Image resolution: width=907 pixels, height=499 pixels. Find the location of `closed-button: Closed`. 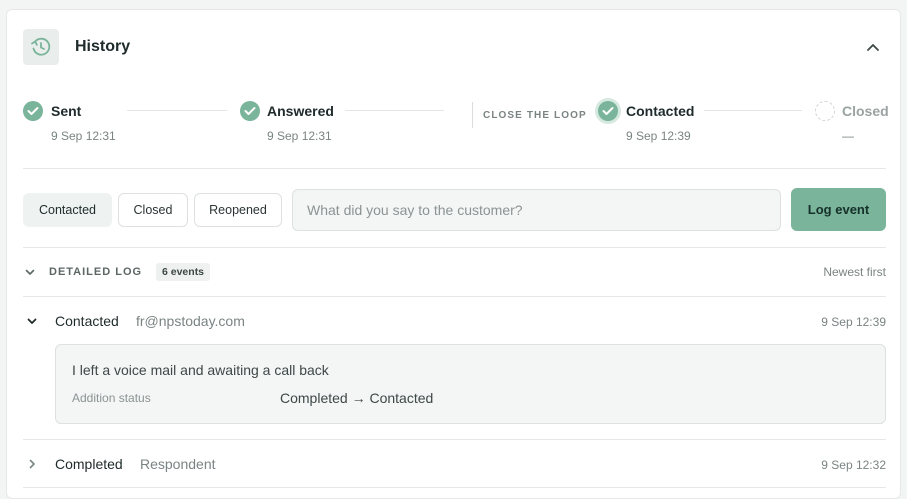

closed-button: Closed is located at coordinates (153, 210).